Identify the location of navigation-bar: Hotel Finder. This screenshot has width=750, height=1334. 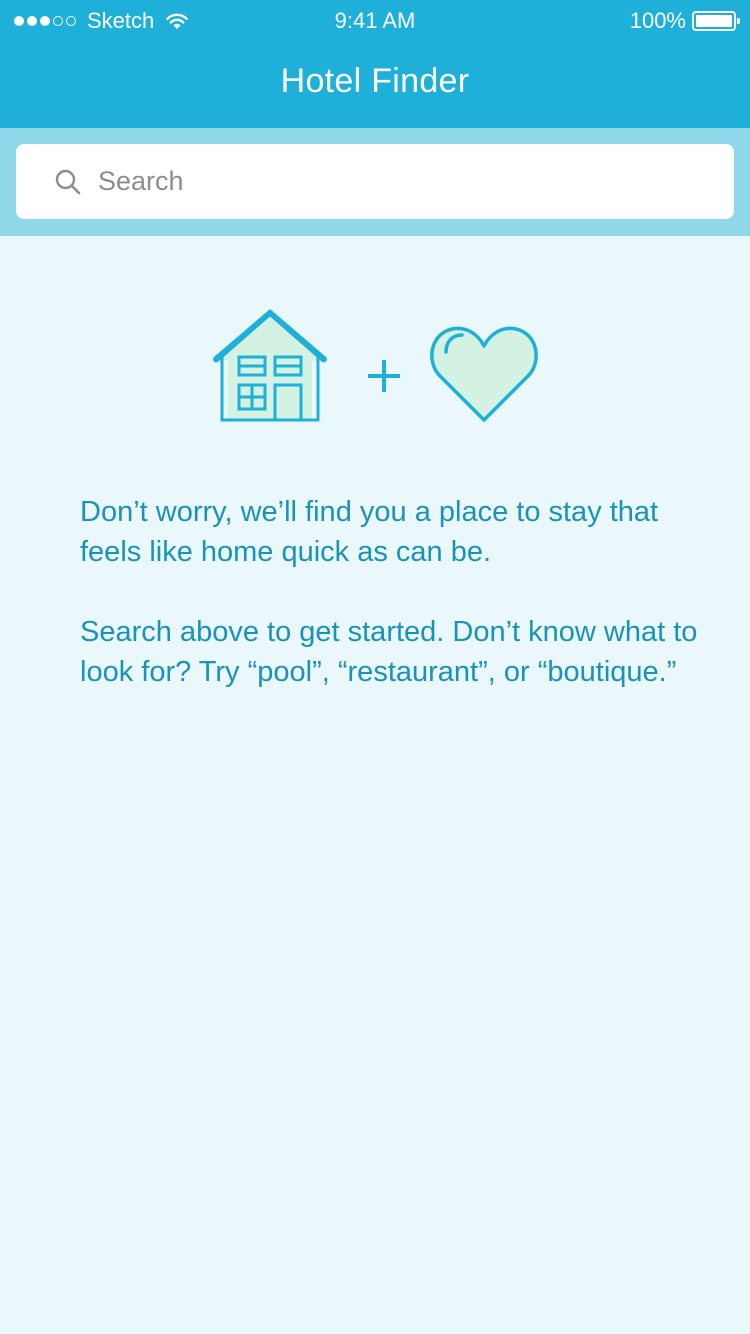
(375, 84).